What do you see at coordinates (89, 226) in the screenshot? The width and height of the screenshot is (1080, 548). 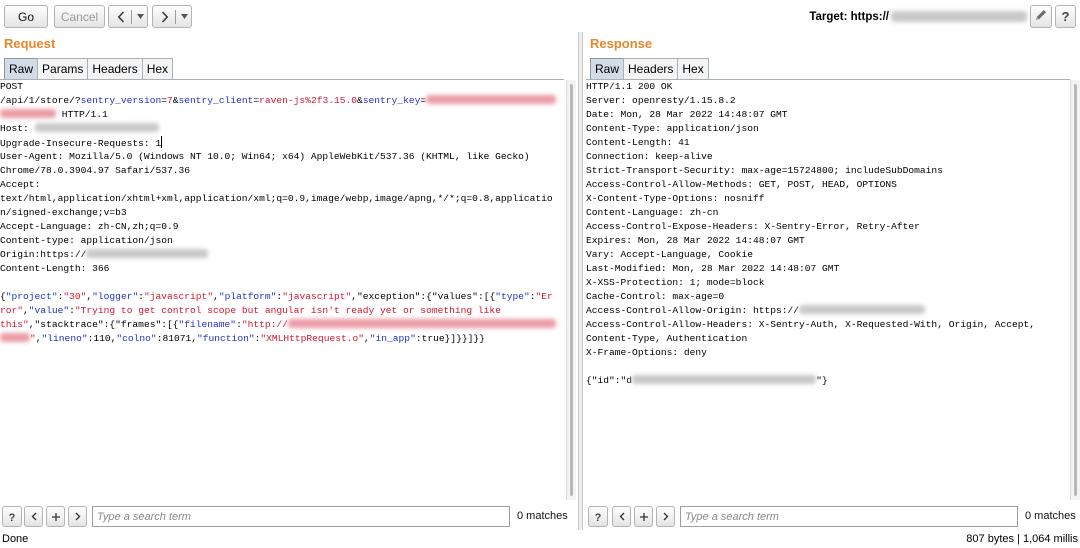 I see `code-token: Accept-Language: zh-CN,zh;q=0.9` at bounding box center [89, 226].